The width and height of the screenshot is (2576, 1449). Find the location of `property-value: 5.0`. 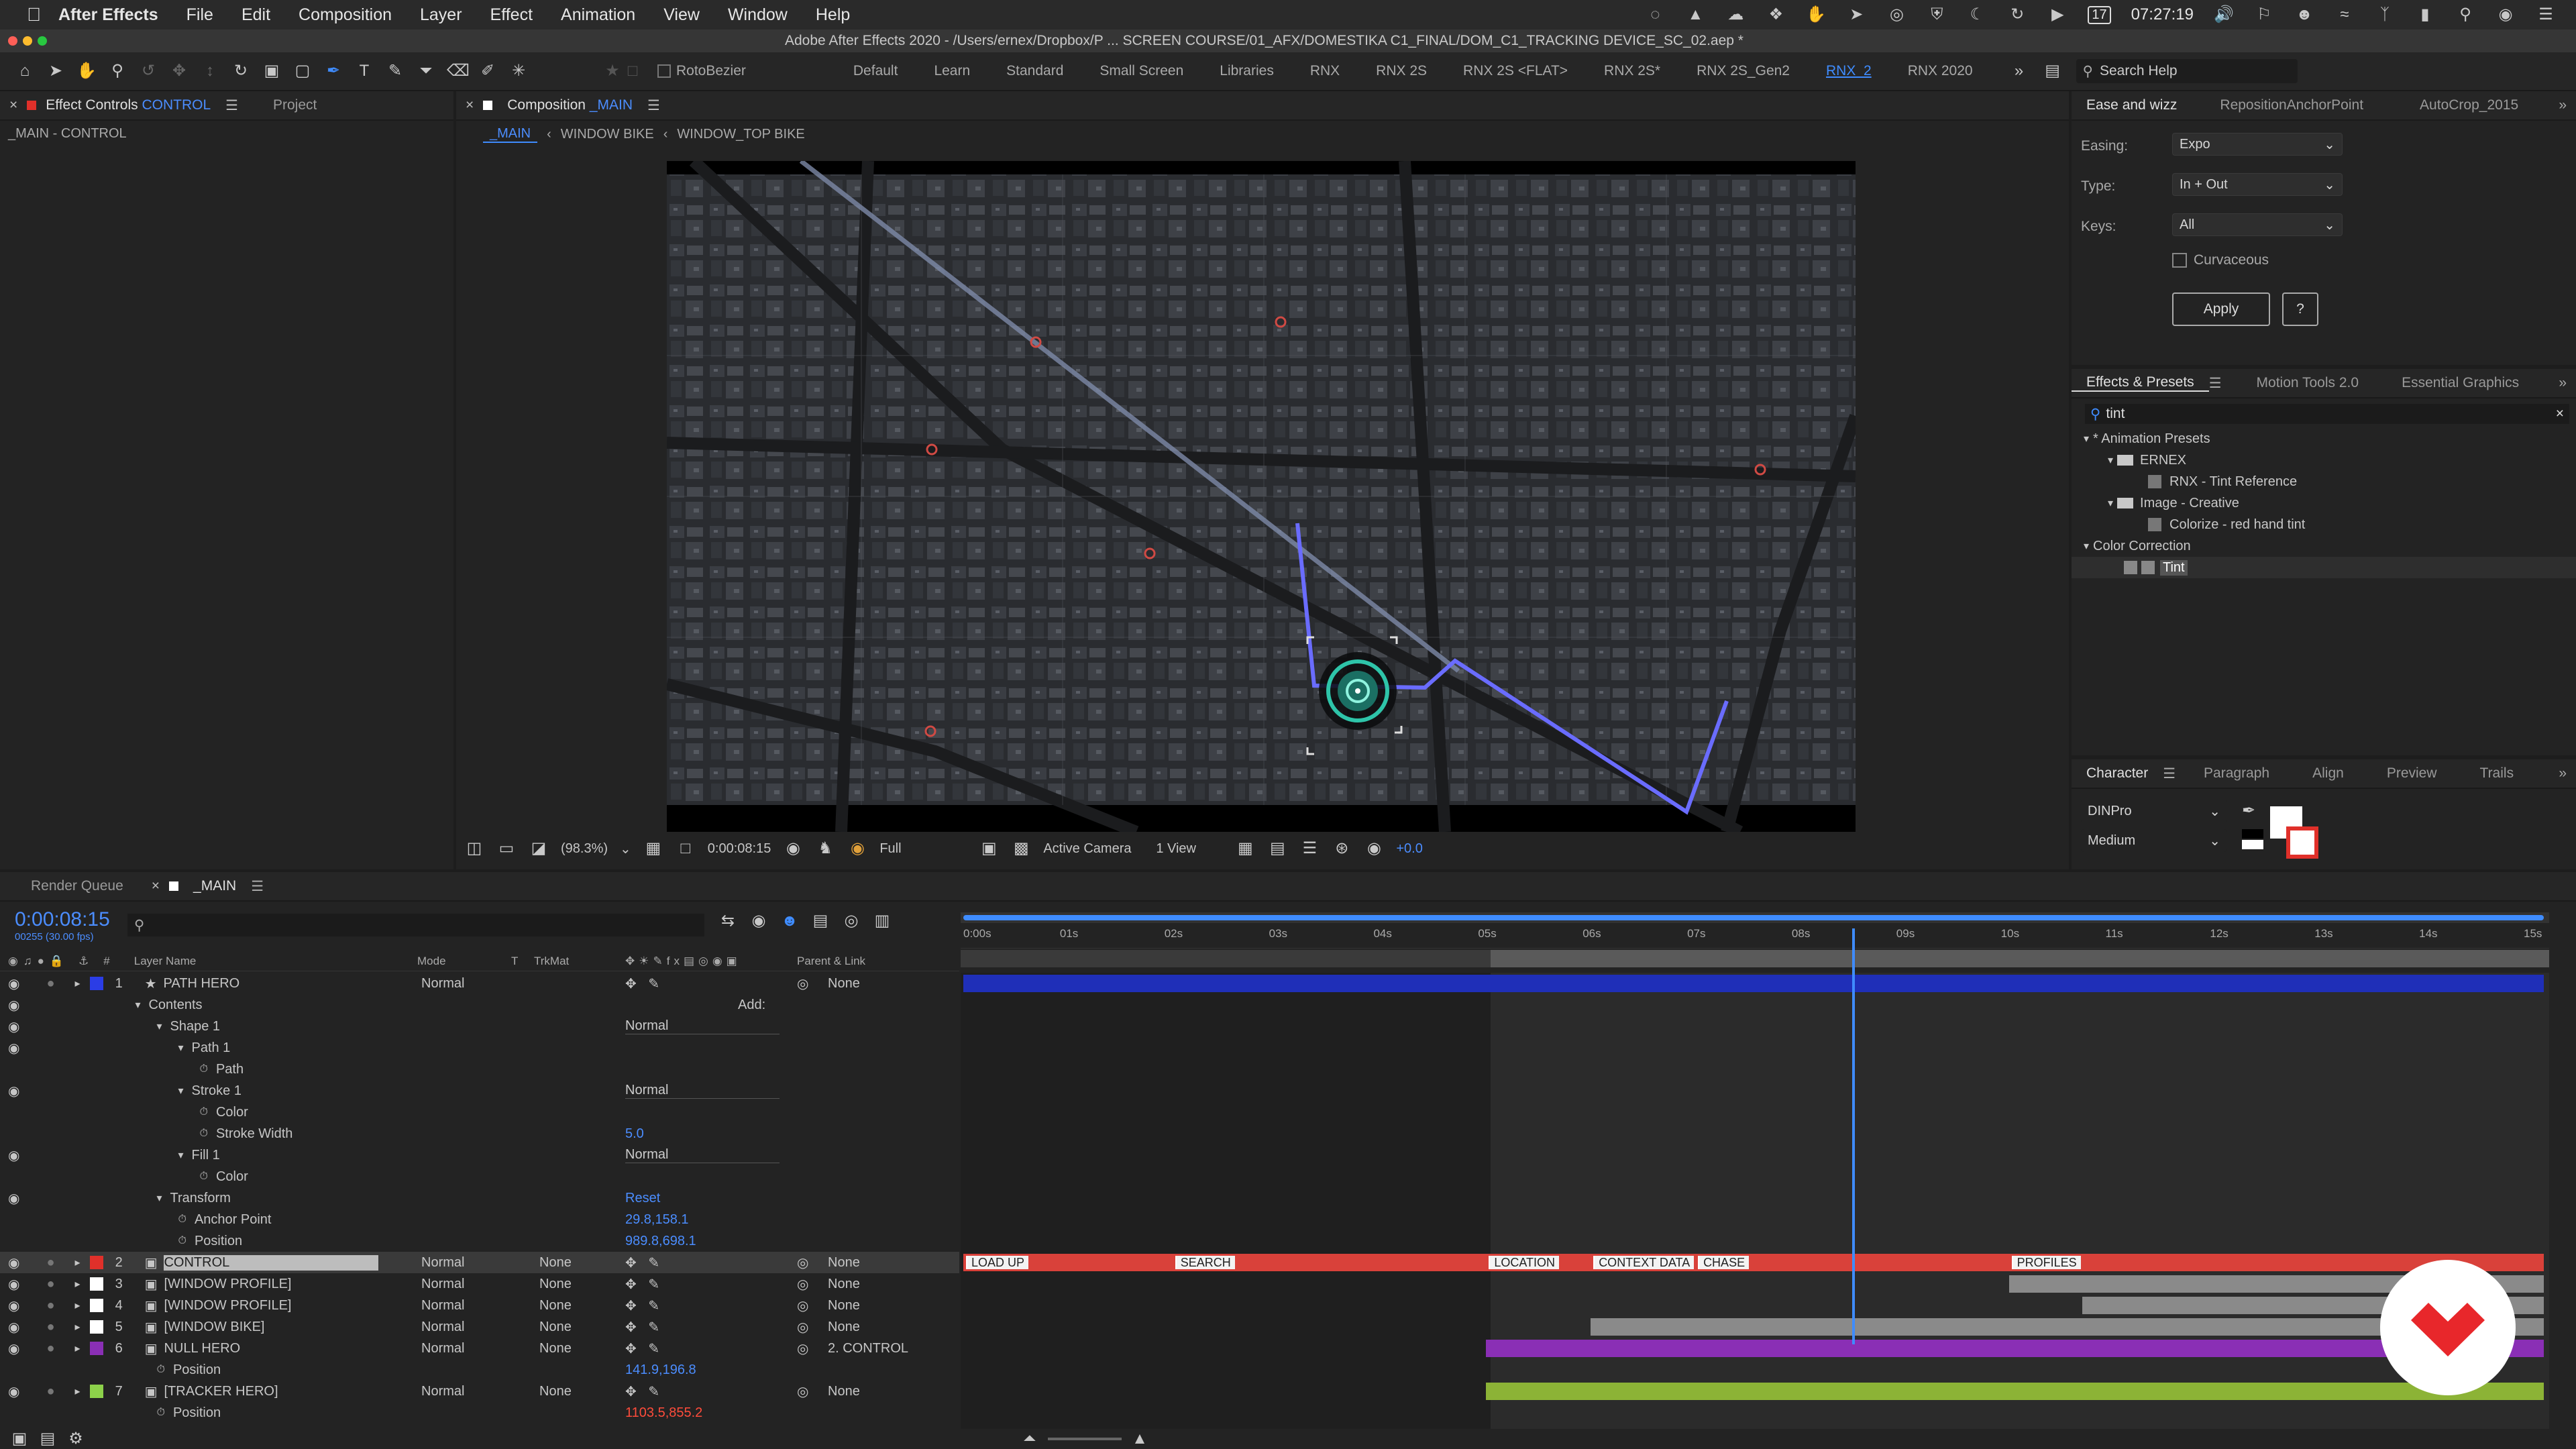

property-value: 5.0 is located at coordinates (634, 1134).